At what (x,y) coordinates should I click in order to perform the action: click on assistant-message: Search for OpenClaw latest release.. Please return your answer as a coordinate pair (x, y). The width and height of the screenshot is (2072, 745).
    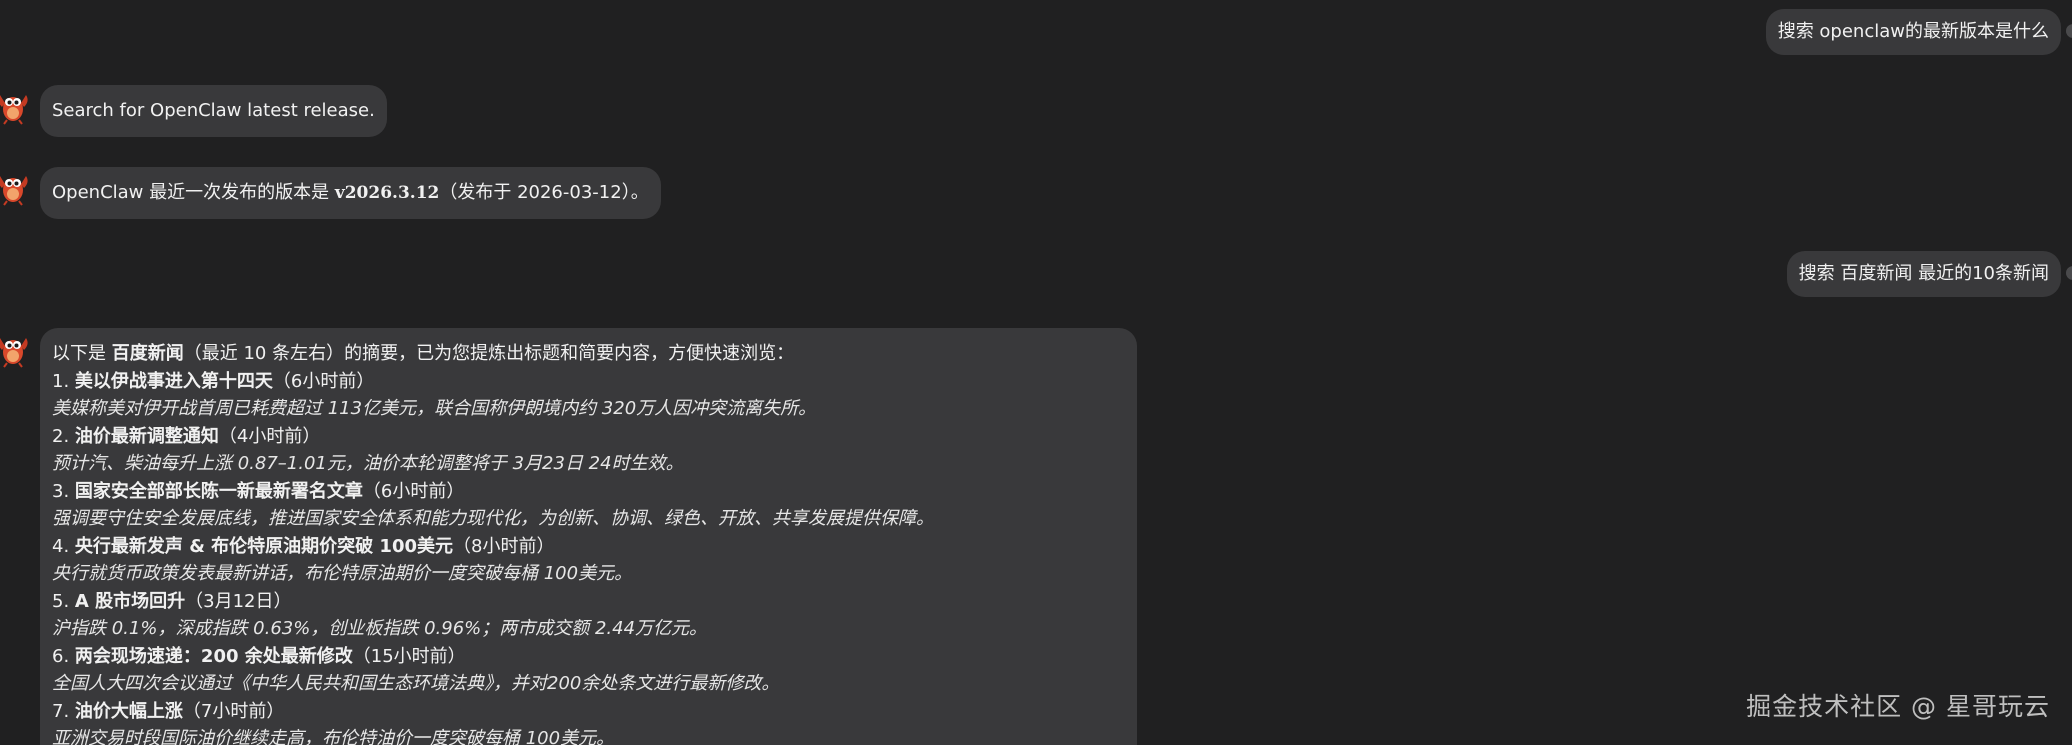
    Looking at the image, I should click on (213, 111).